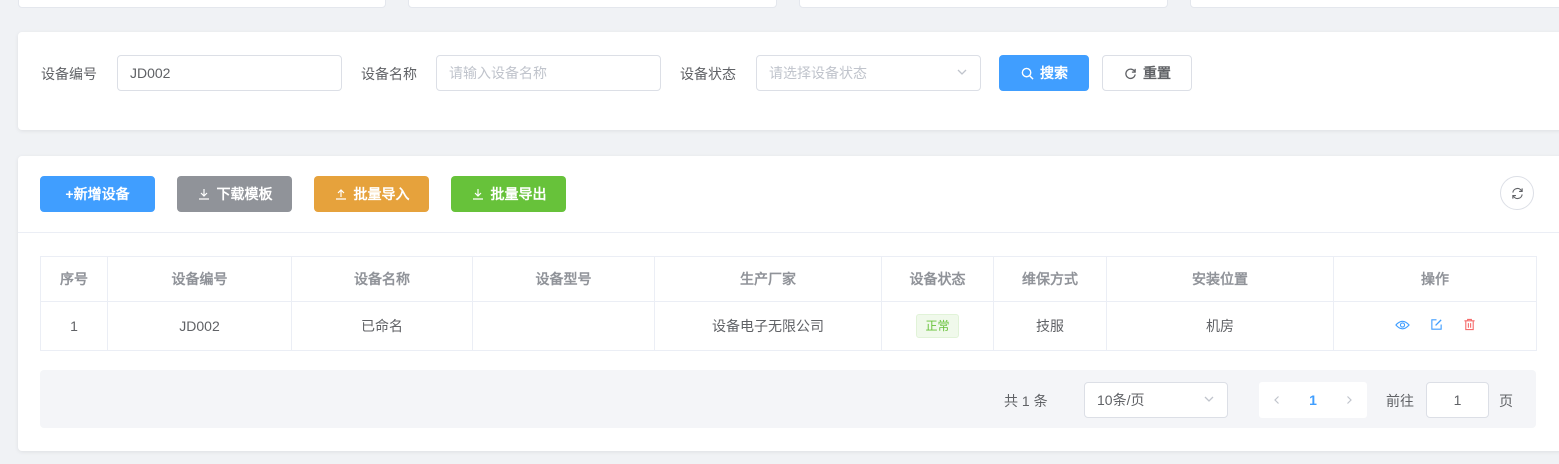 The image size is (1559, 464). What do you see at coordinates (708, 74) in the screenshot?
I see `device-status-label: 设备状态` at bounding box center [708, 74].